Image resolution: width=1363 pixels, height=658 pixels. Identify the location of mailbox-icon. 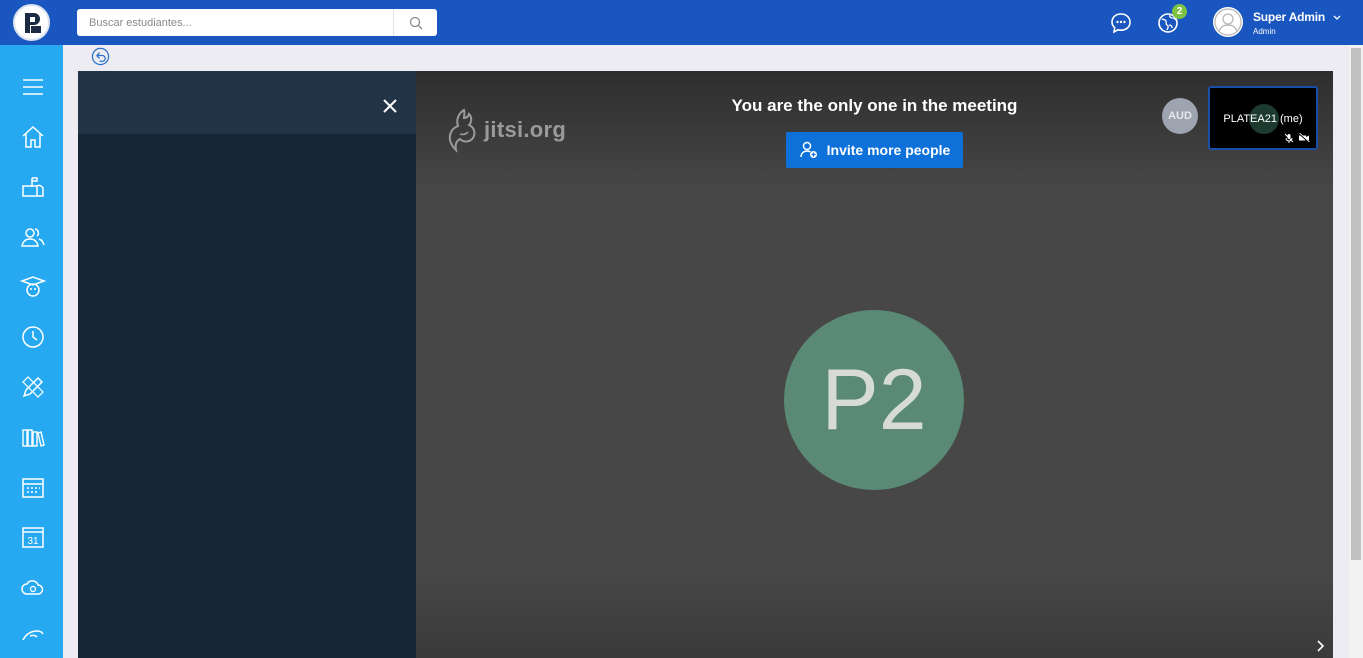
(33, 187).